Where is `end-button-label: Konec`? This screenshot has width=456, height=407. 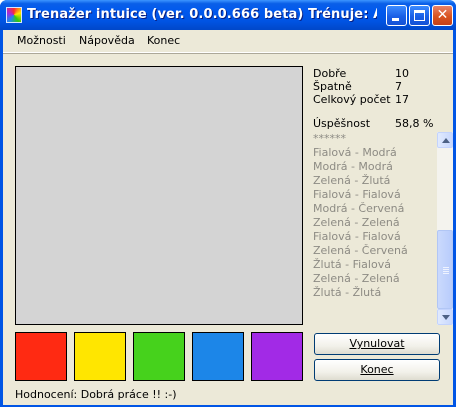 end-button-label: Konec is located at coordinates (377, 369).